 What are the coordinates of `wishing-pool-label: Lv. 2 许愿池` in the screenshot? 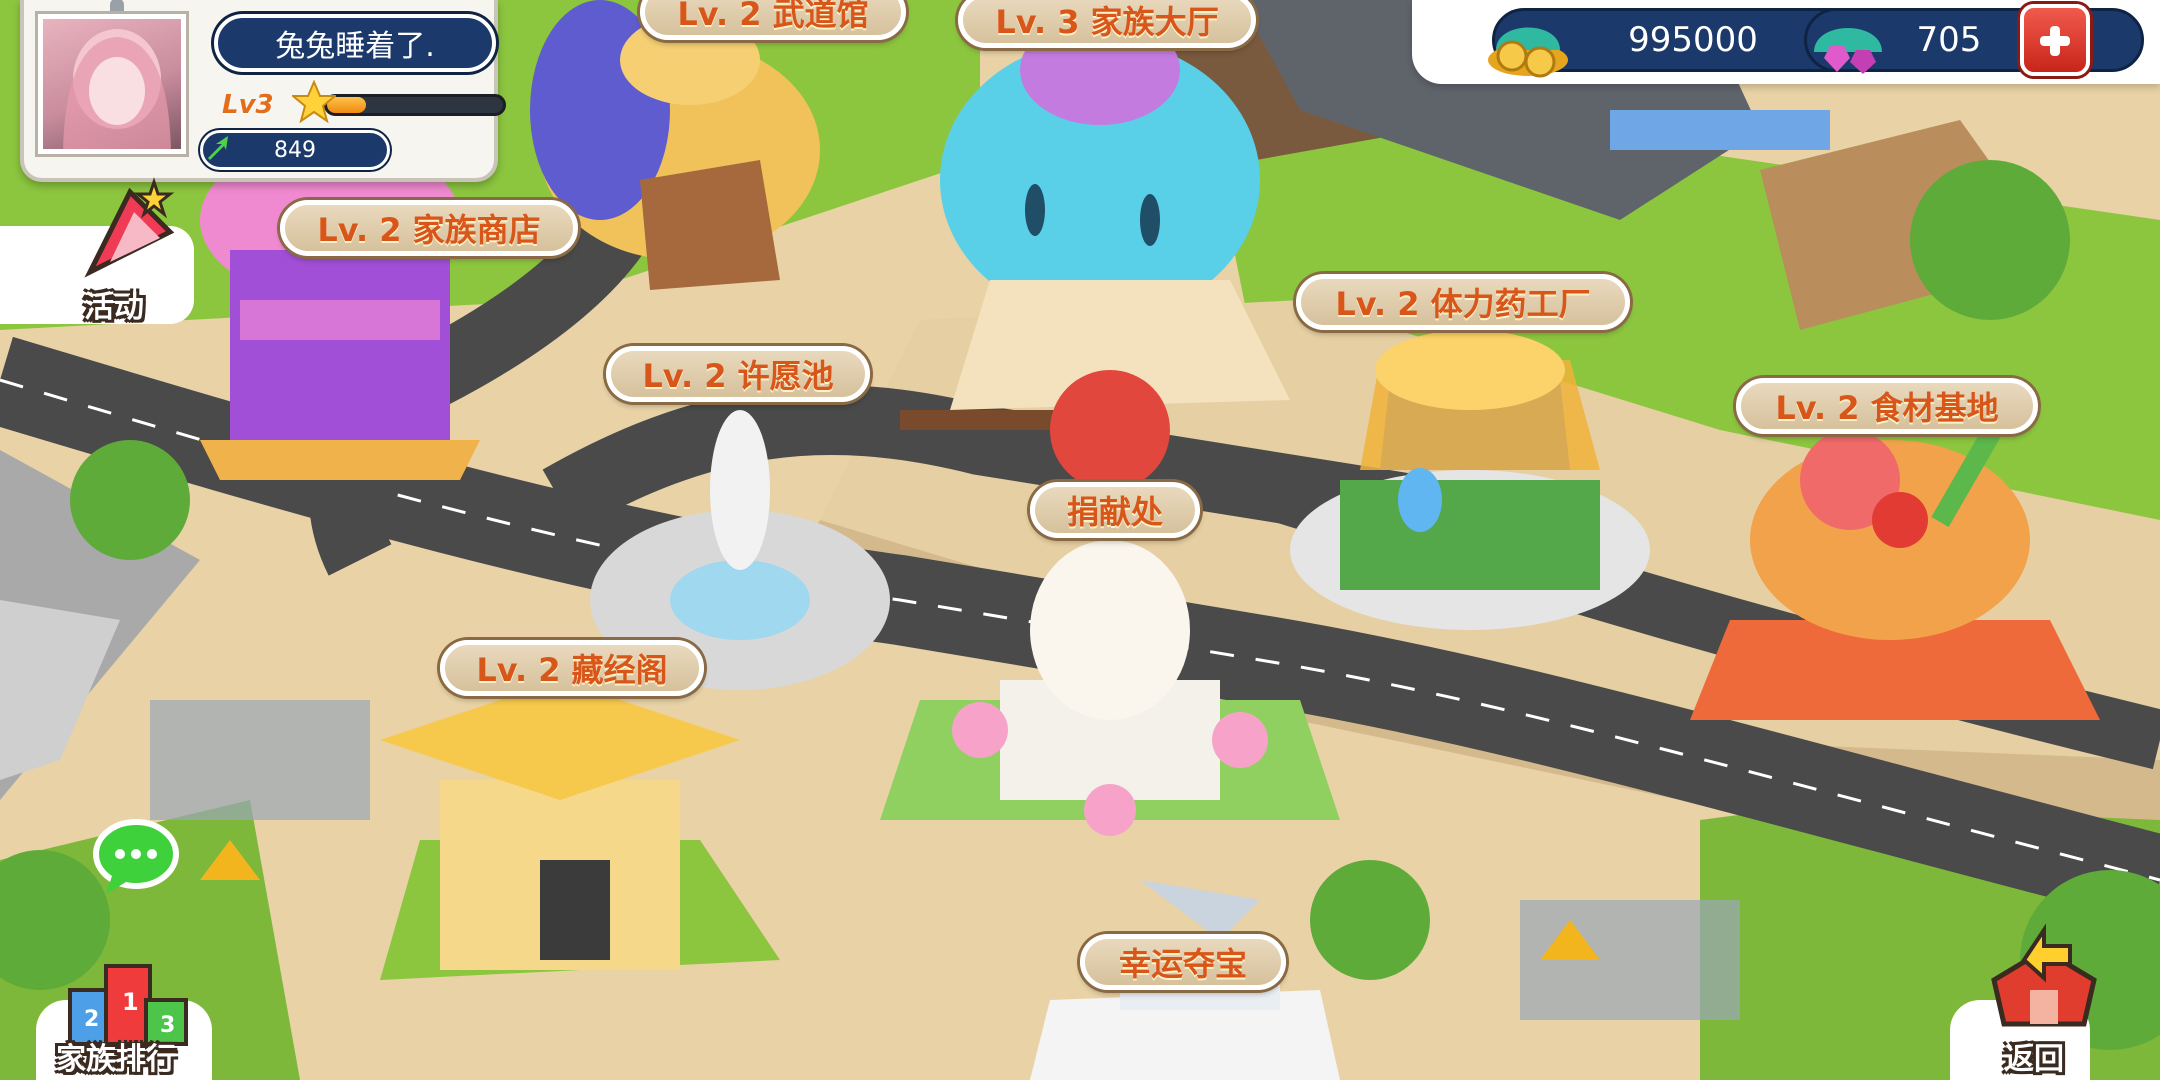 It's located at (738, 374).